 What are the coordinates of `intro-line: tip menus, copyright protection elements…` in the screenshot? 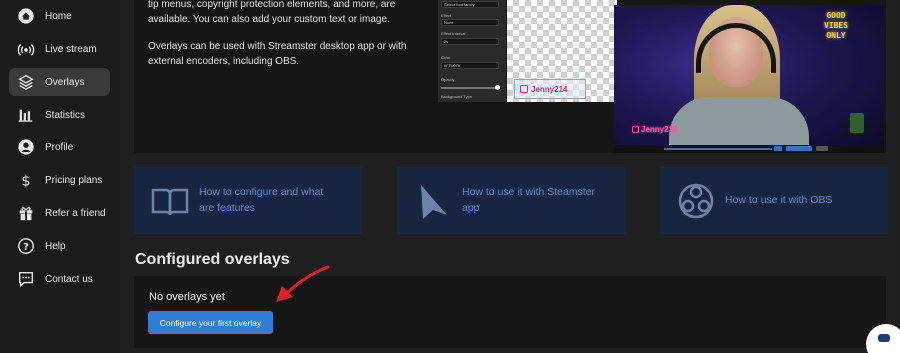 It's located at (272, 5).